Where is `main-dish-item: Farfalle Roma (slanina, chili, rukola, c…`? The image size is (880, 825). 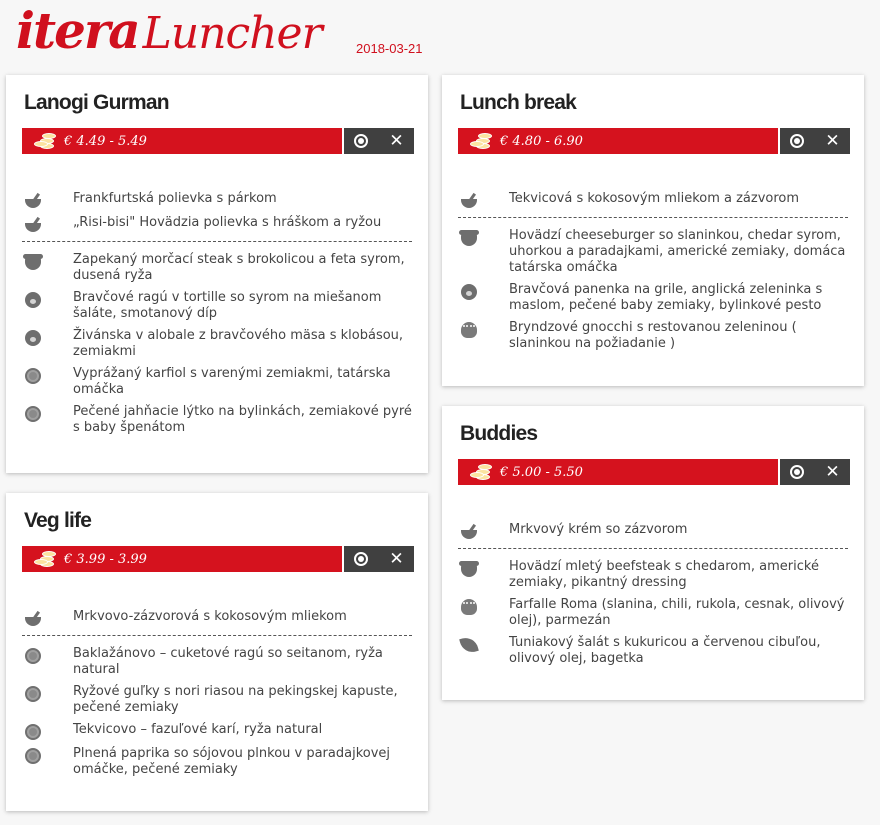 main-dish-item: Farfalle Roma (slanina, chili, rukola, c… is located at coordinates (653, 613).